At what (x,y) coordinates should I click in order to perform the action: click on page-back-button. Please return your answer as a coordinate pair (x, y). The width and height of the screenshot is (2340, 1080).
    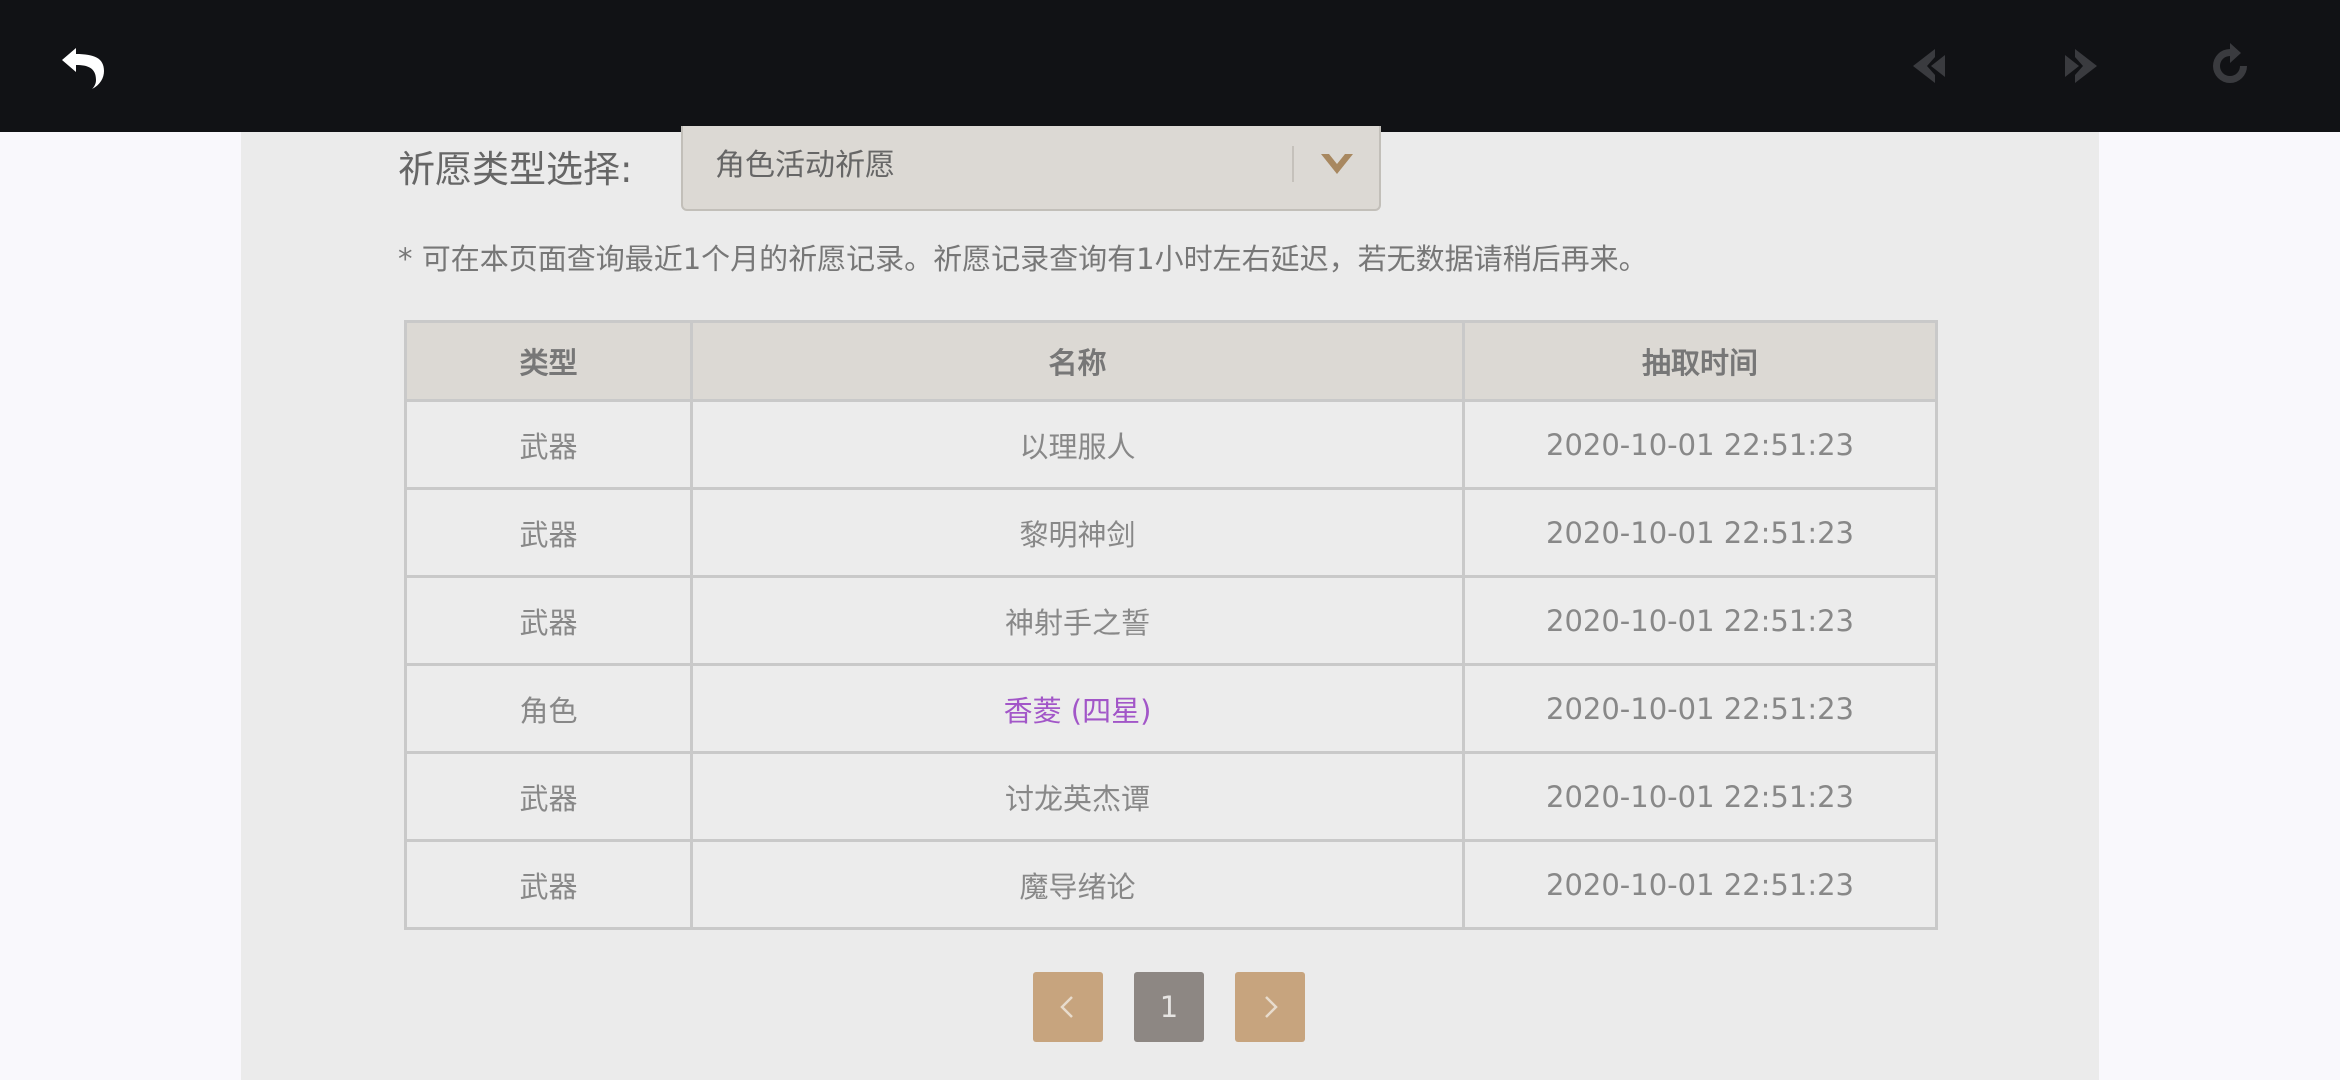
    Looking at the image, I should click on (1930, 66).